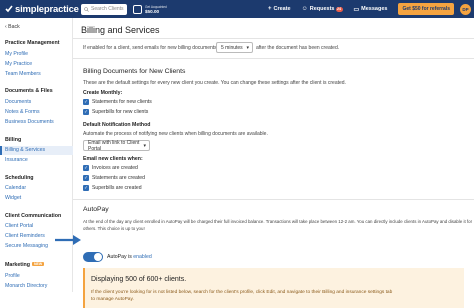 This screenshot has height=308, width=474. What do you see at coordinates (98, 257) in the screenshot?
I see `toggle-knob` at bounding box center [98, 257].